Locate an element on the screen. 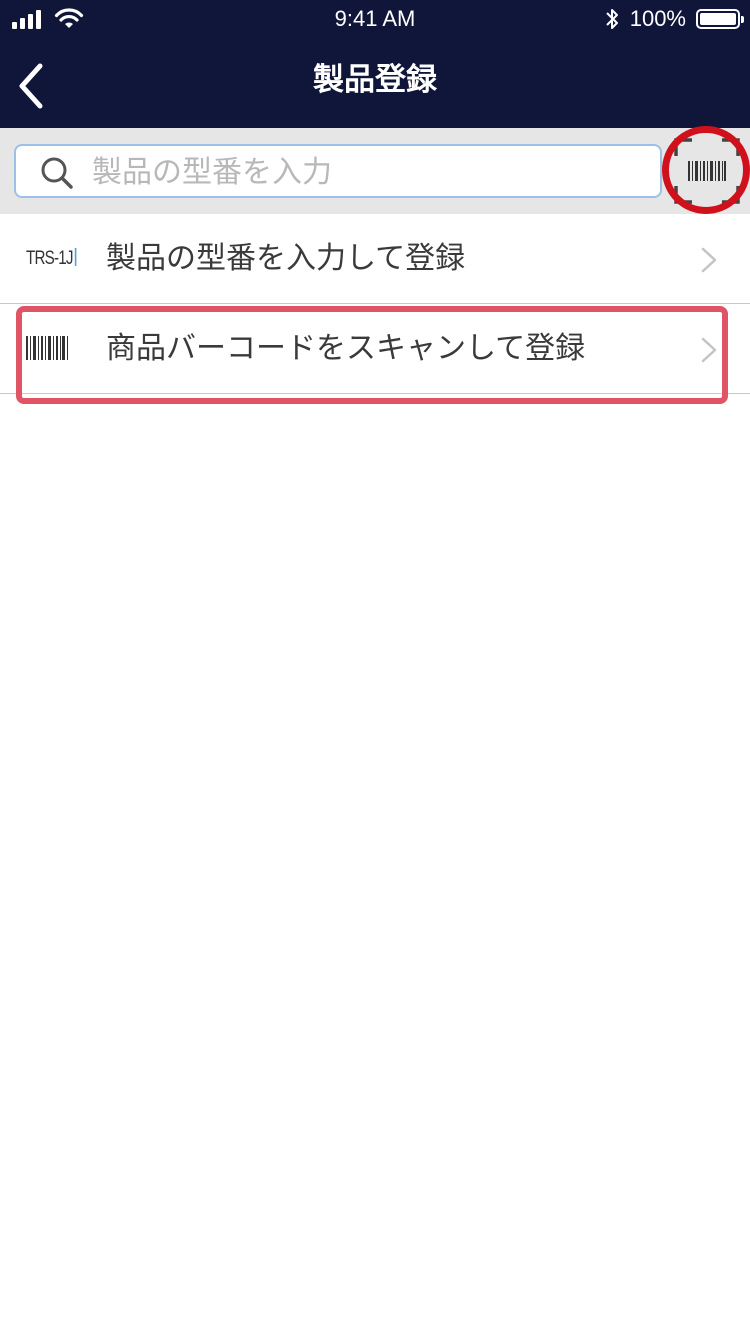 This screenshot has height=1334, width=750. list-item-enter-model: TRS-1J 製品の型番を入力して登録 is located at coordinates (375, 259).